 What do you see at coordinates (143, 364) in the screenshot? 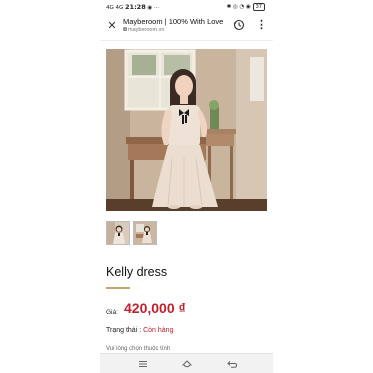
I see `nav-menu-icon` at bounding box center [143, 364].